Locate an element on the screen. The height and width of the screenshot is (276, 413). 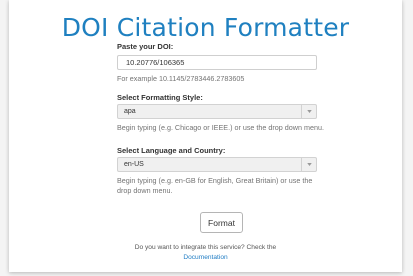
locale-selected-value: en-US is located at coordinates (134, 164).